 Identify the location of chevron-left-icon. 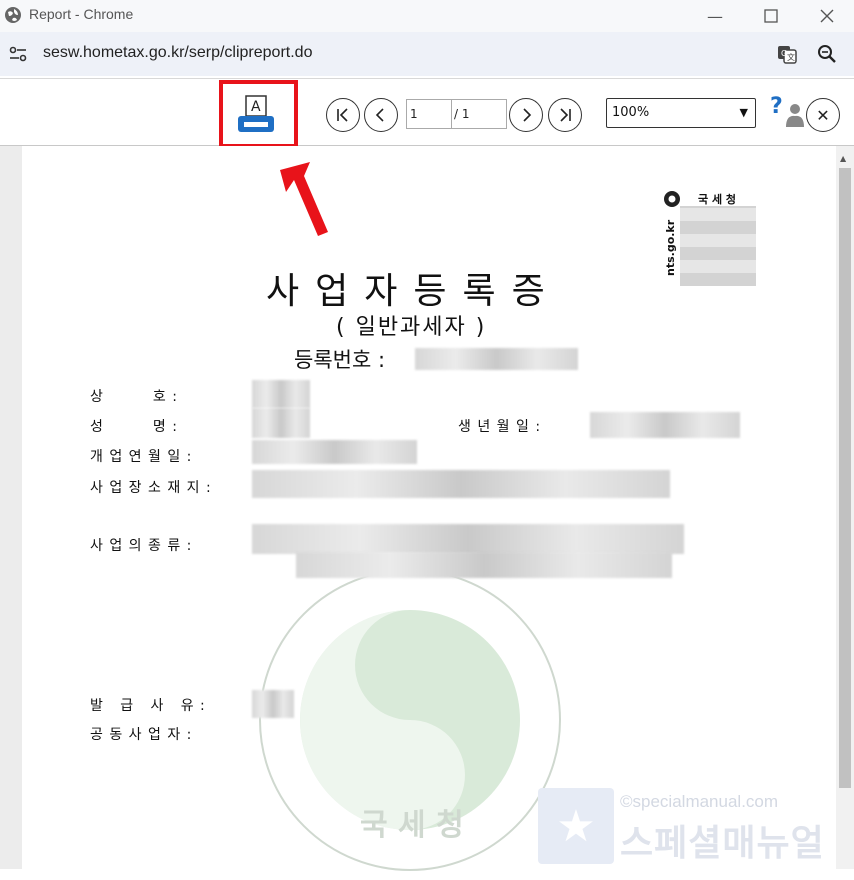
(379, 115).